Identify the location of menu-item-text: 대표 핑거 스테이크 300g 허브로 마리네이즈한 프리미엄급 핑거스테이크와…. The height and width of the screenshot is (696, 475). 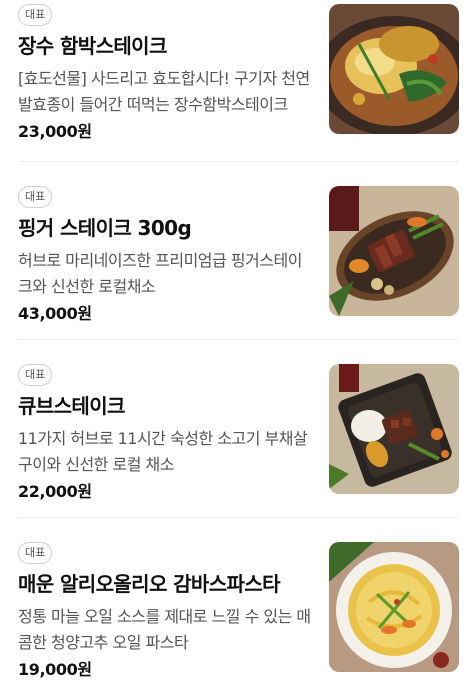
(165, 254).